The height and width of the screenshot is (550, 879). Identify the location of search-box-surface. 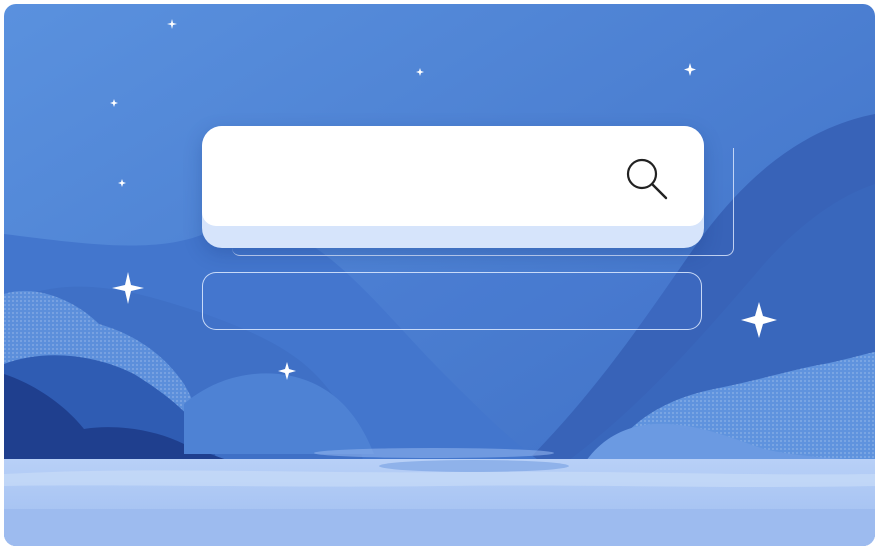
(453, 176).